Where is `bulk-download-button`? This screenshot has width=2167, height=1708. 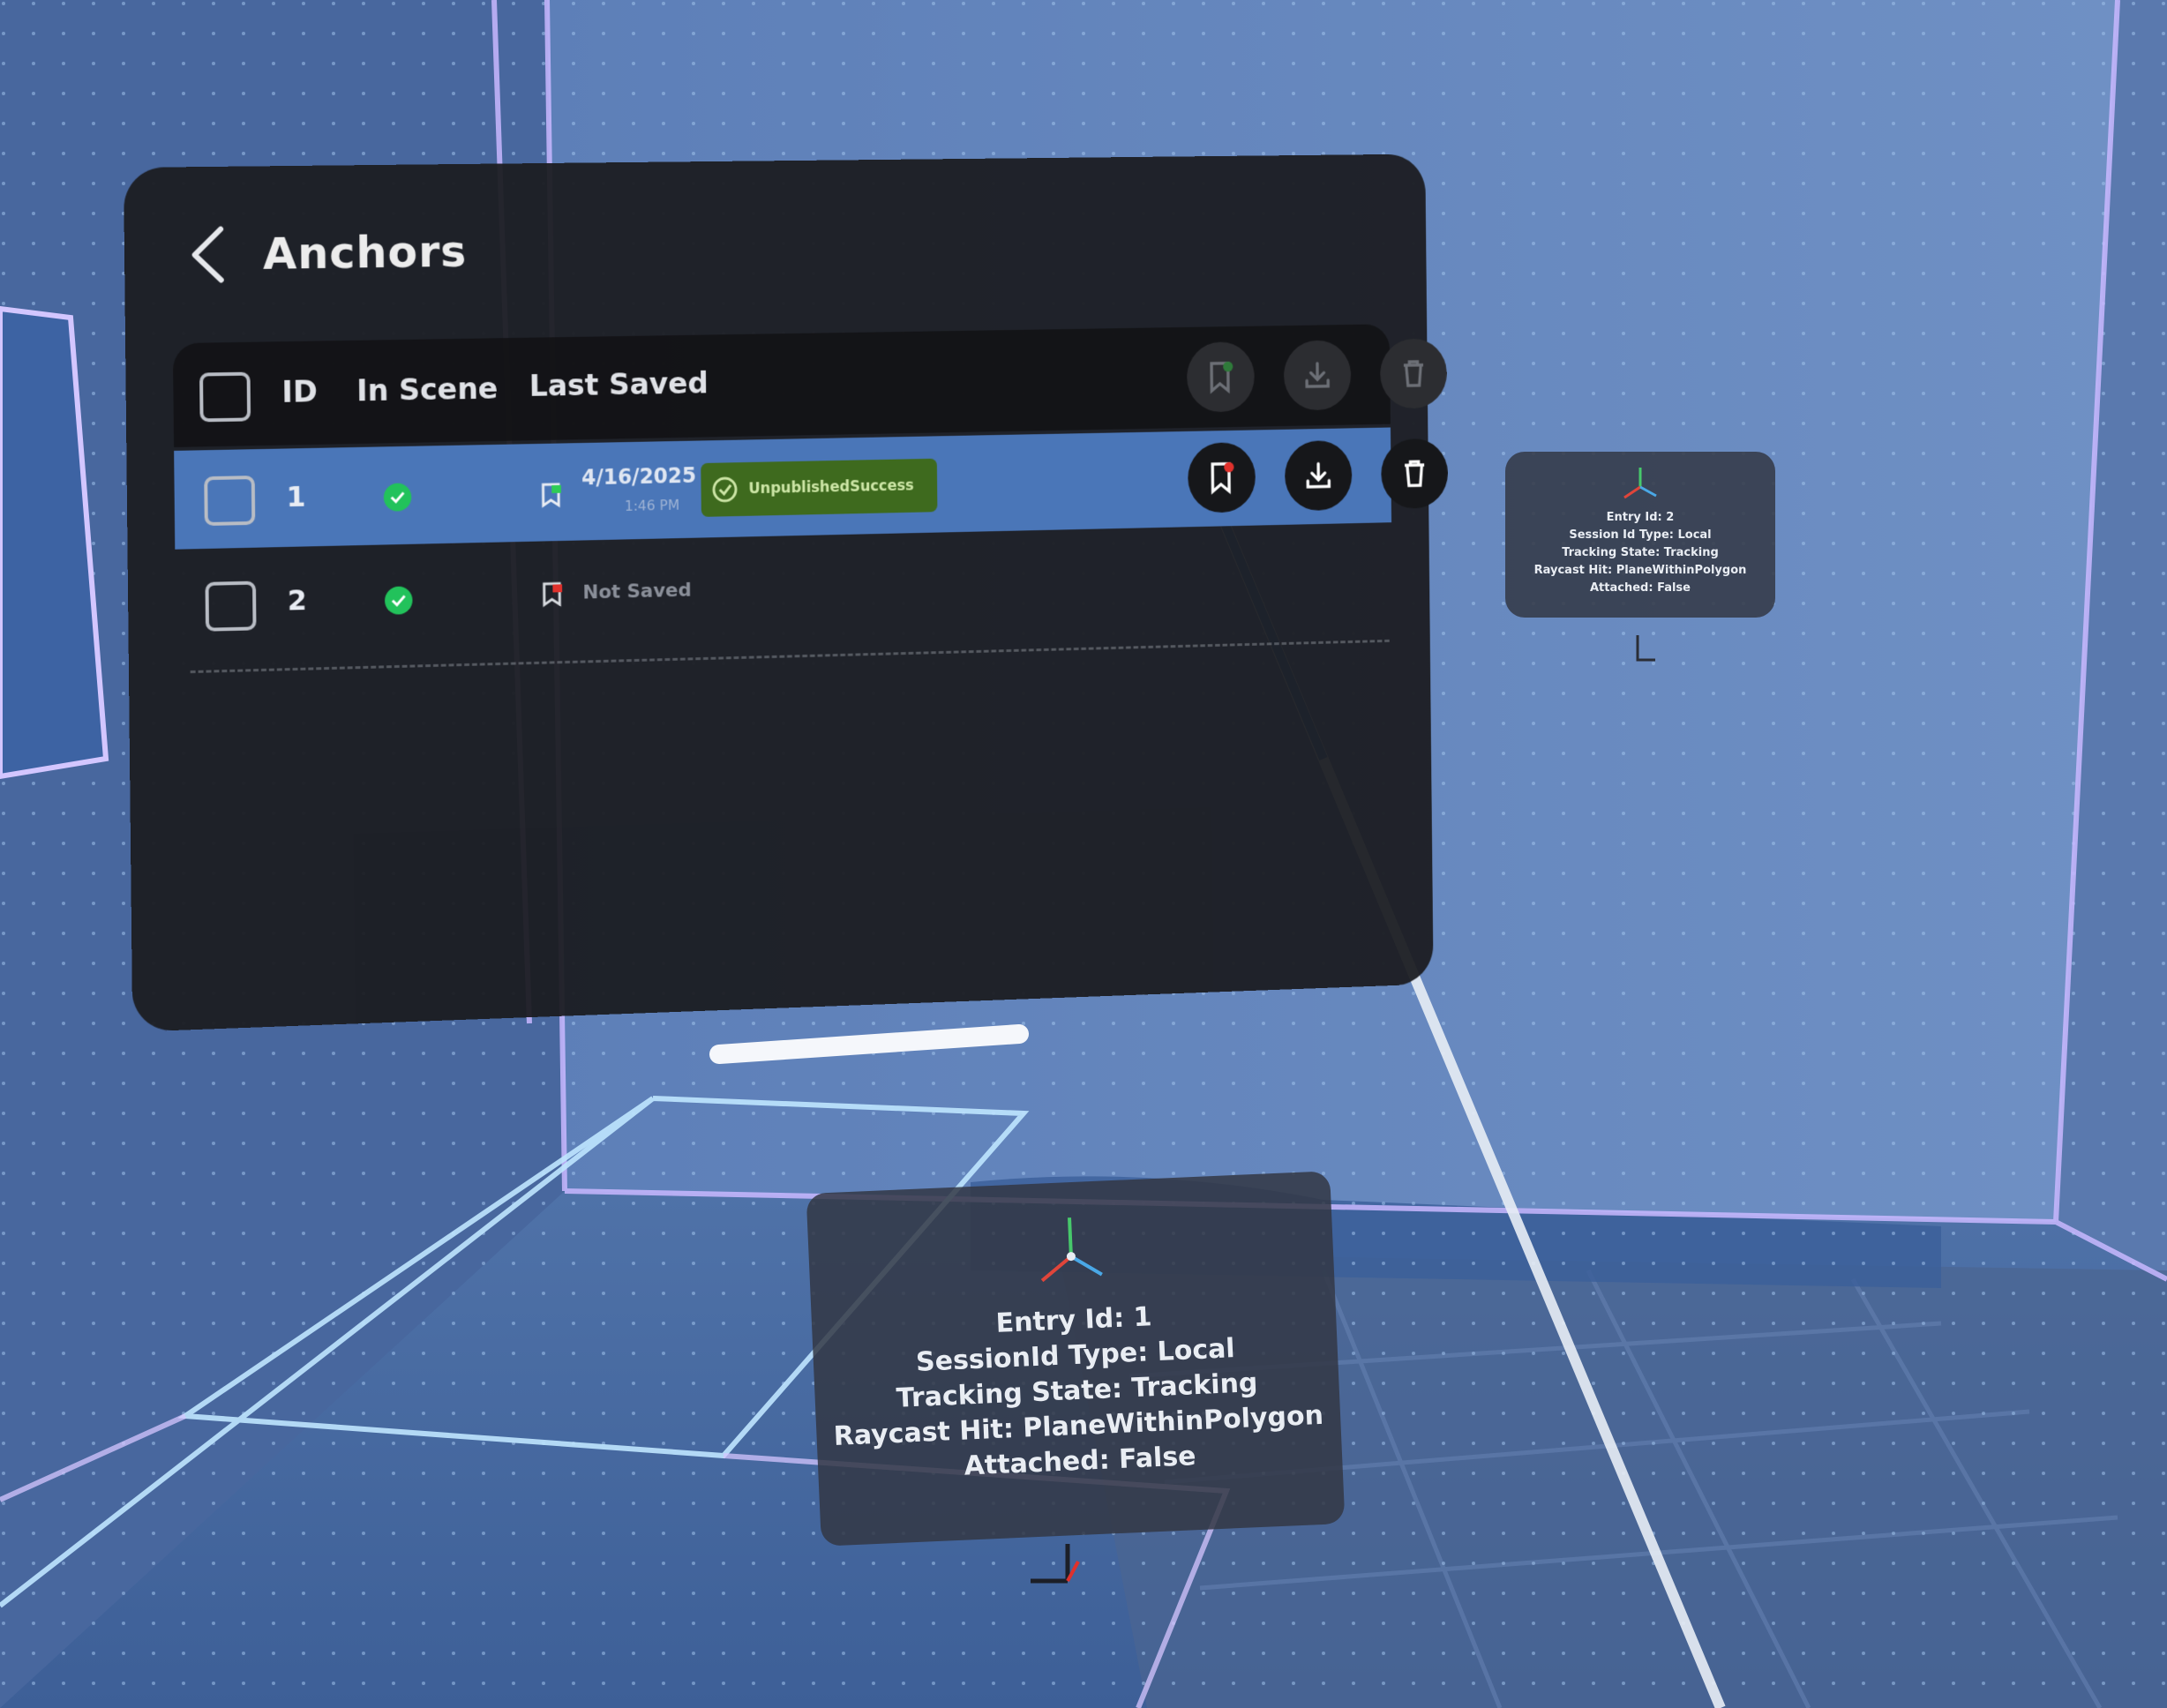
bulk-download-button is located at coordinates (1317, 375).